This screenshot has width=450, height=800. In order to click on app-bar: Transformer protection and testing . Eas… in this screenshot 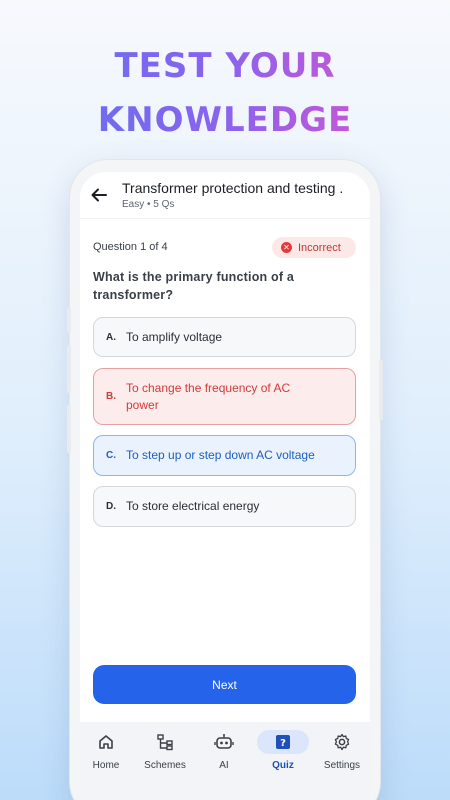, I will do `click(225, 195)`.